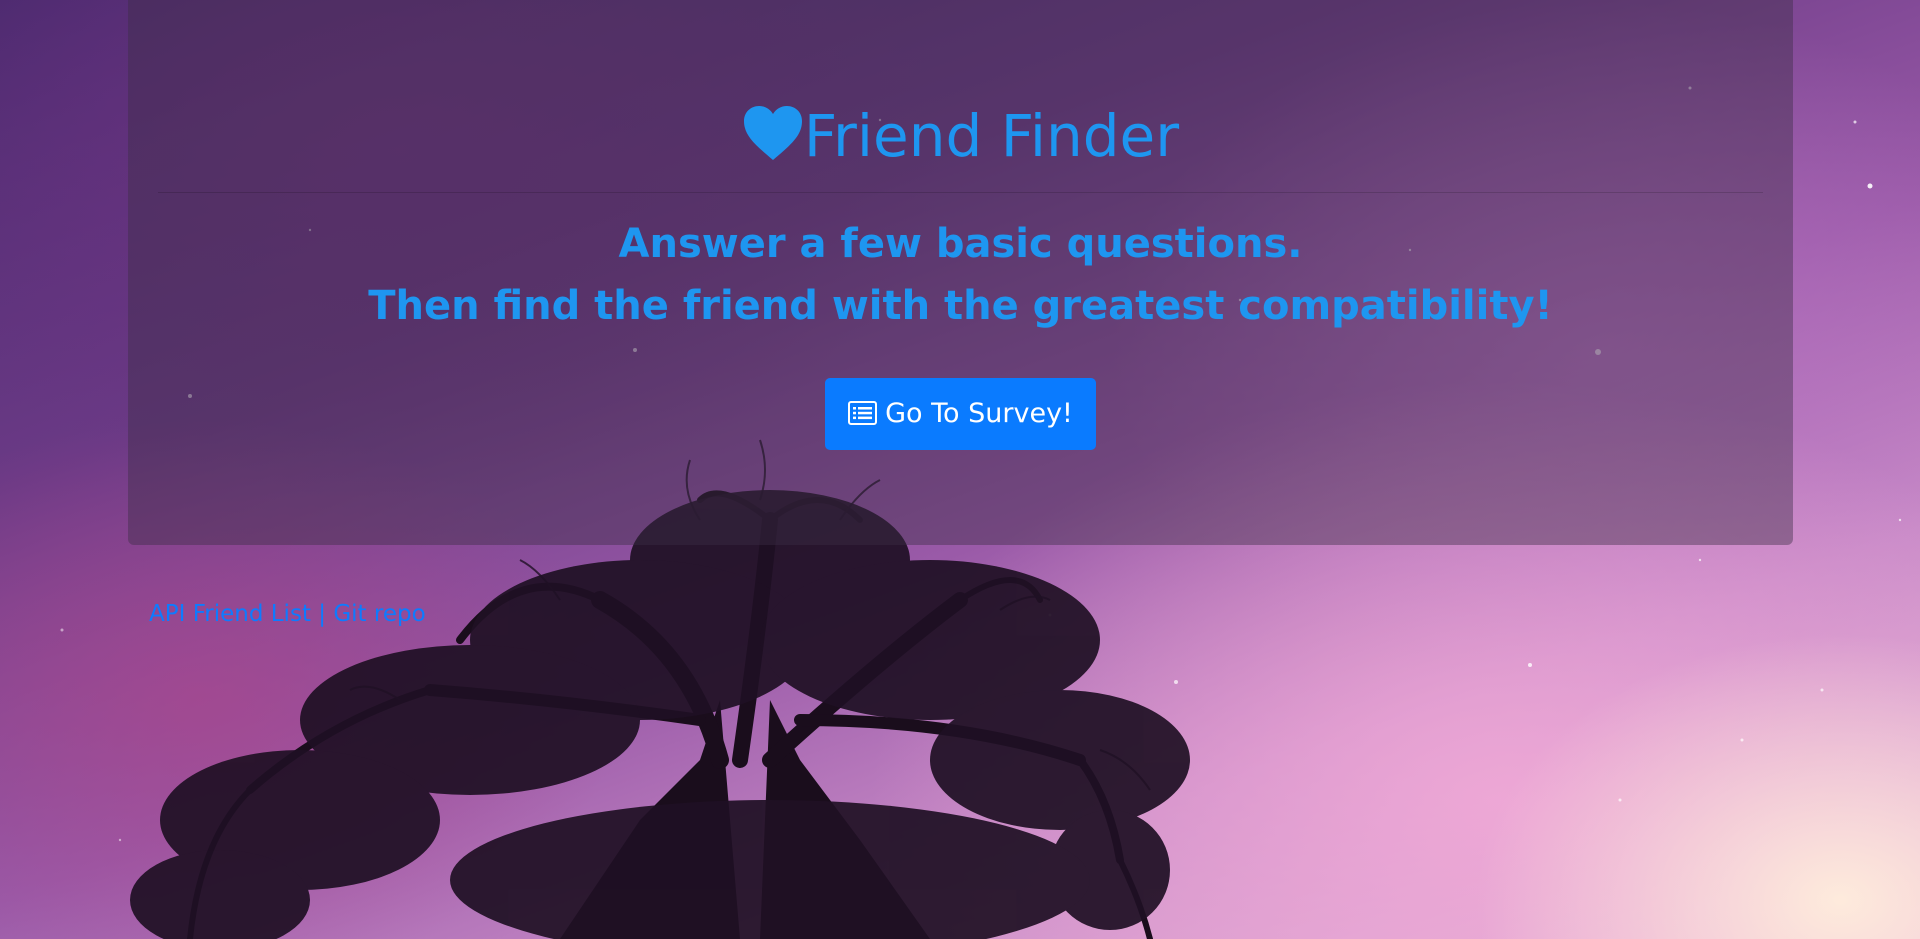 Image resolution: width=1920 pixels, height=939 pixels. I want to click on intro-line-1: Answer a few basic questions., so click(960, 244).